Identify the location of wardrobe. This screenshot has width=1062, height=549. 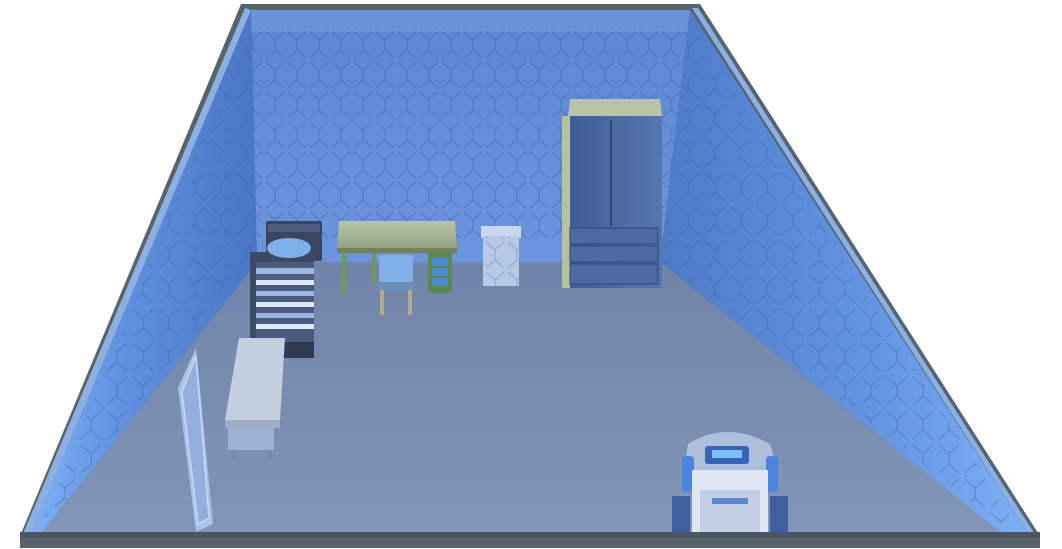
(612, 193).